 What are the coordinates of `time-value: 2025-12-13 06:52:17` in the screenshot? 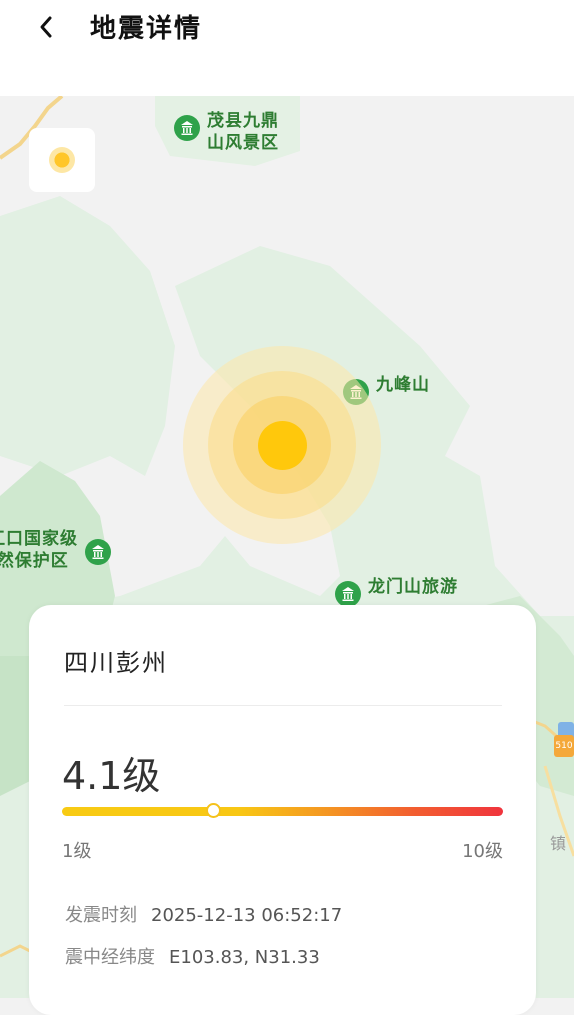 It's located at (247, 915).